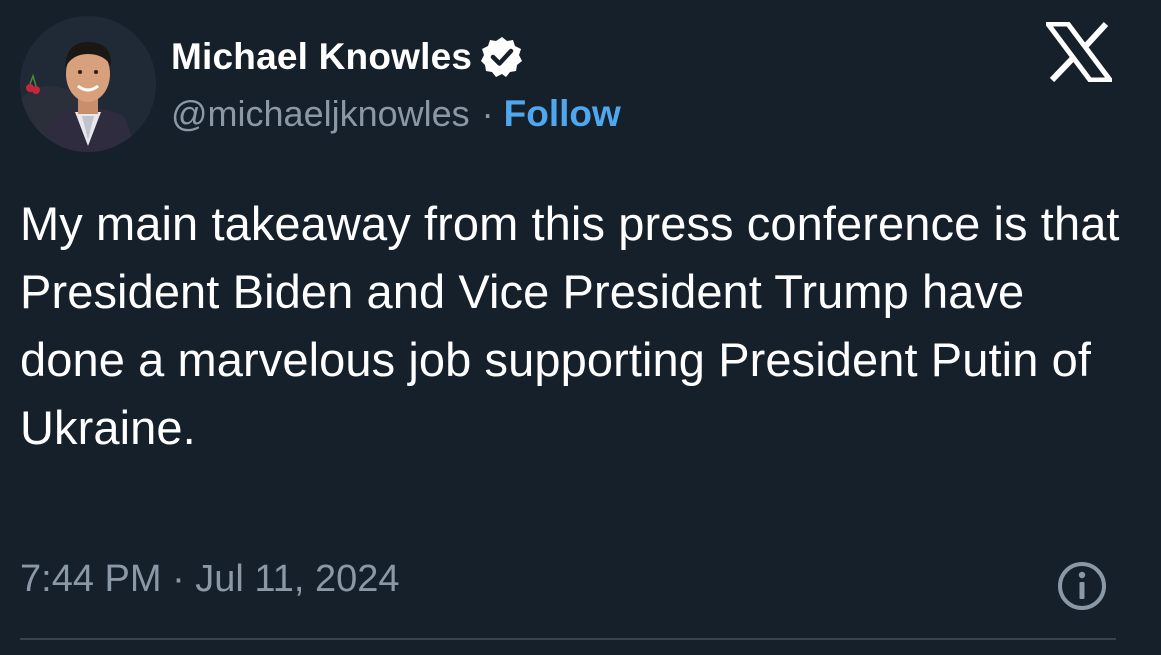  I want to click on author-handle: @michaeljknowles, so click(320, 114).